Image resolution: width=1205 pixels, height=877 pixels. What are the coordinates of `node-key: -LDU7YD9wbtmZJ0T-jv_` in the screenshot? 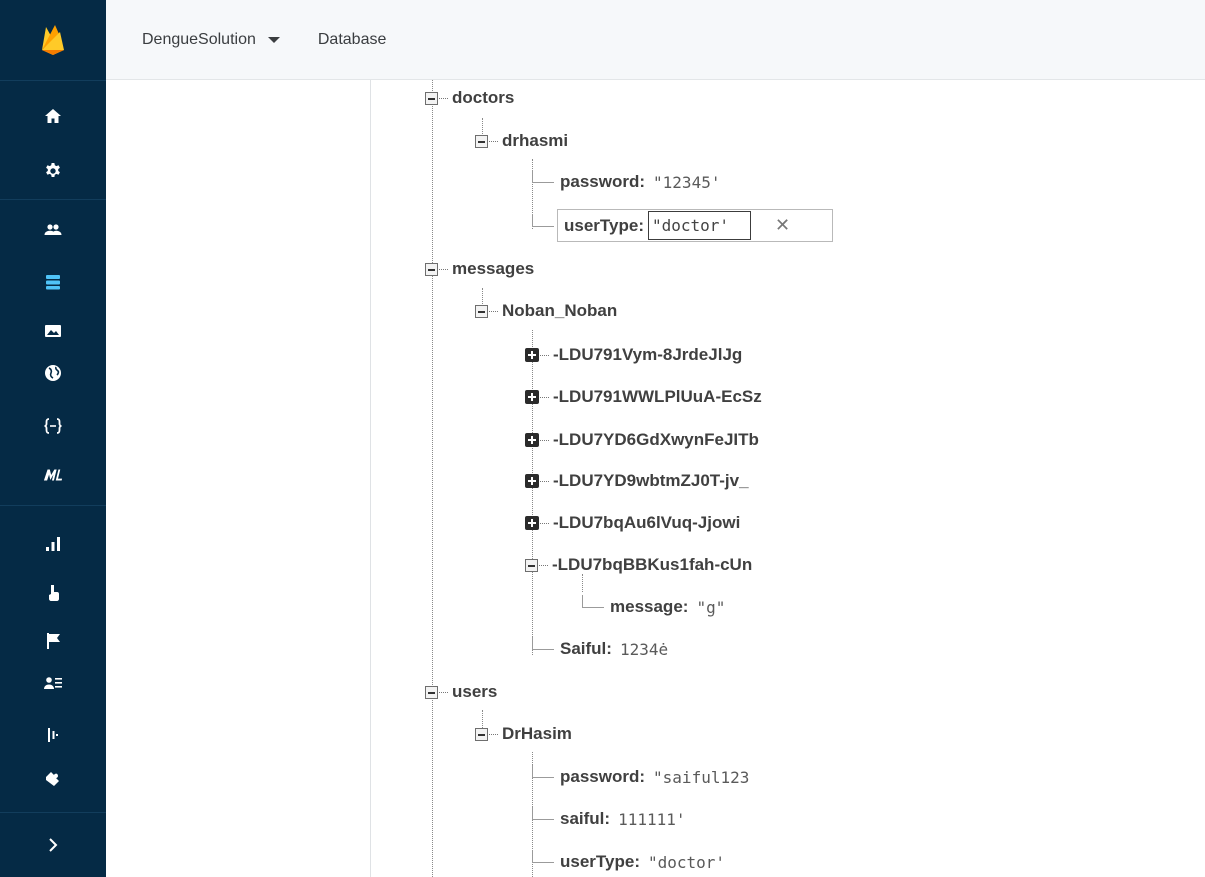 It's located at (651, 480).